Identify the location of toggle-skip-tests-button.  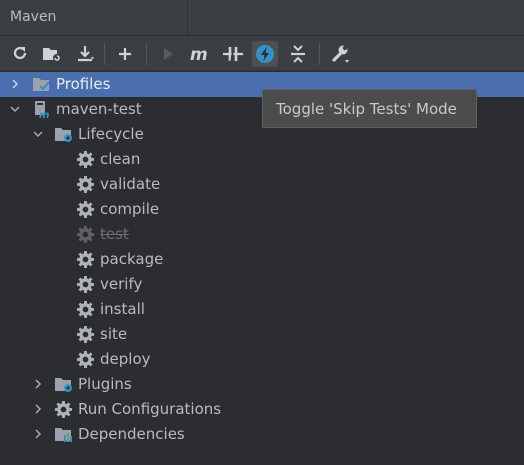
(265, 54).